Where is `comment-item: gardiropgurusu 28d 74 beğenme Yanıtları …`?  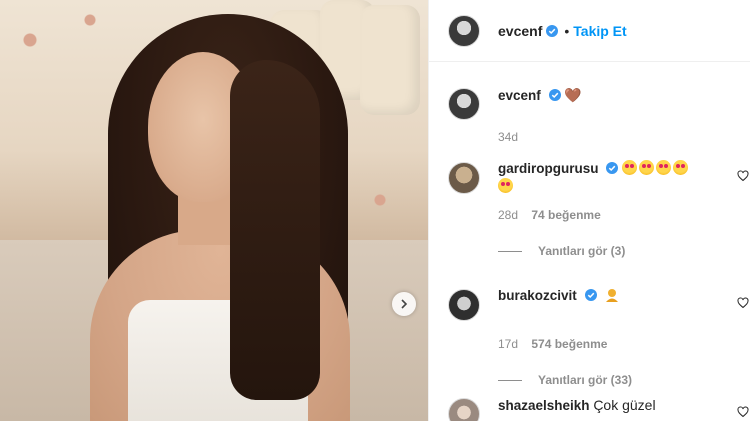
comment-item: gardiropgurusu 28d 74 beğenme Yanıtları … is located at coordinates (598, 209).